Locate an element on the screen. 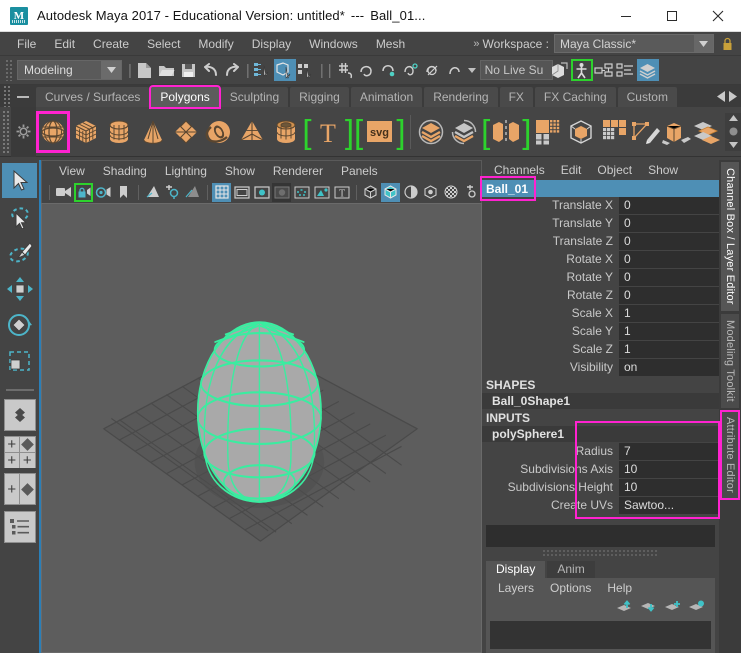 The height and width of the screenshot is (653, 741). output-connections-icon is located at coordinates (626, 70).